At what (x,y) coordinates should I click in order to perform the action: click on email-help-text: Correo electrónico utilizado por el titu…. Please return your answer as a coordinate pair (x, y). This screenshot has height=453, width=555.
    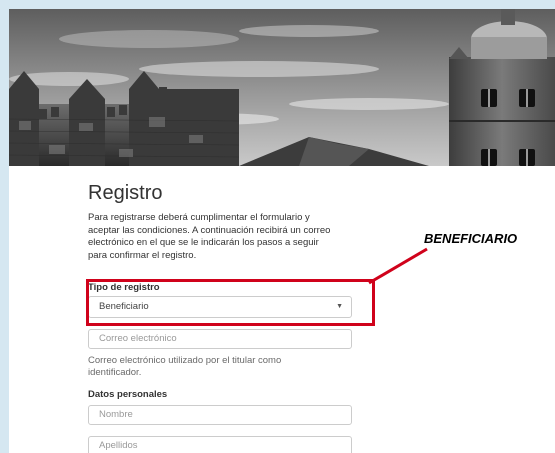
    Looking at the image, I should click on (208, 367).